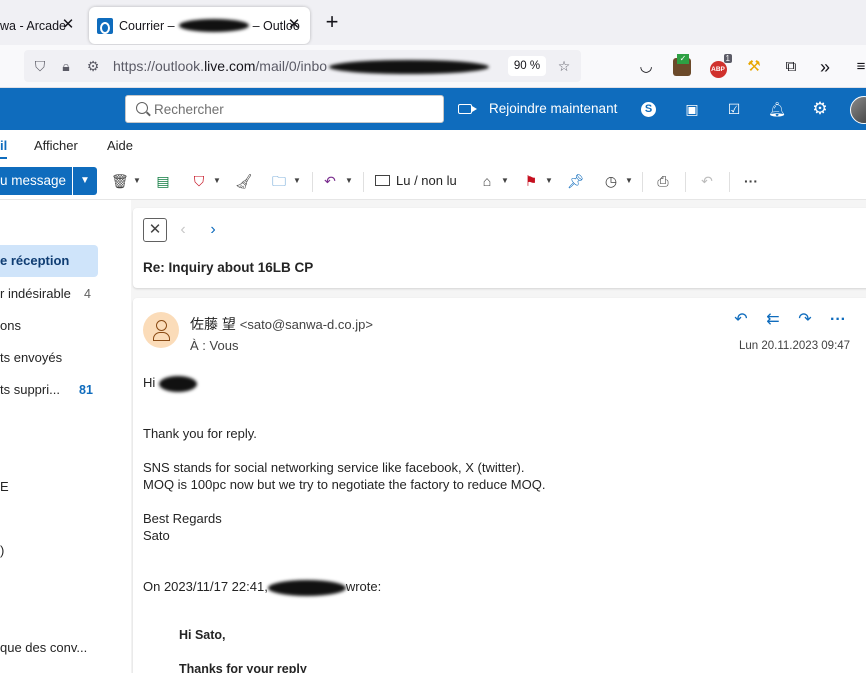 The image size is (866, 673). What do you see at coordinates (142, 108) in the screenshot?
I see `search-icon` at bounding box center [142, 108].